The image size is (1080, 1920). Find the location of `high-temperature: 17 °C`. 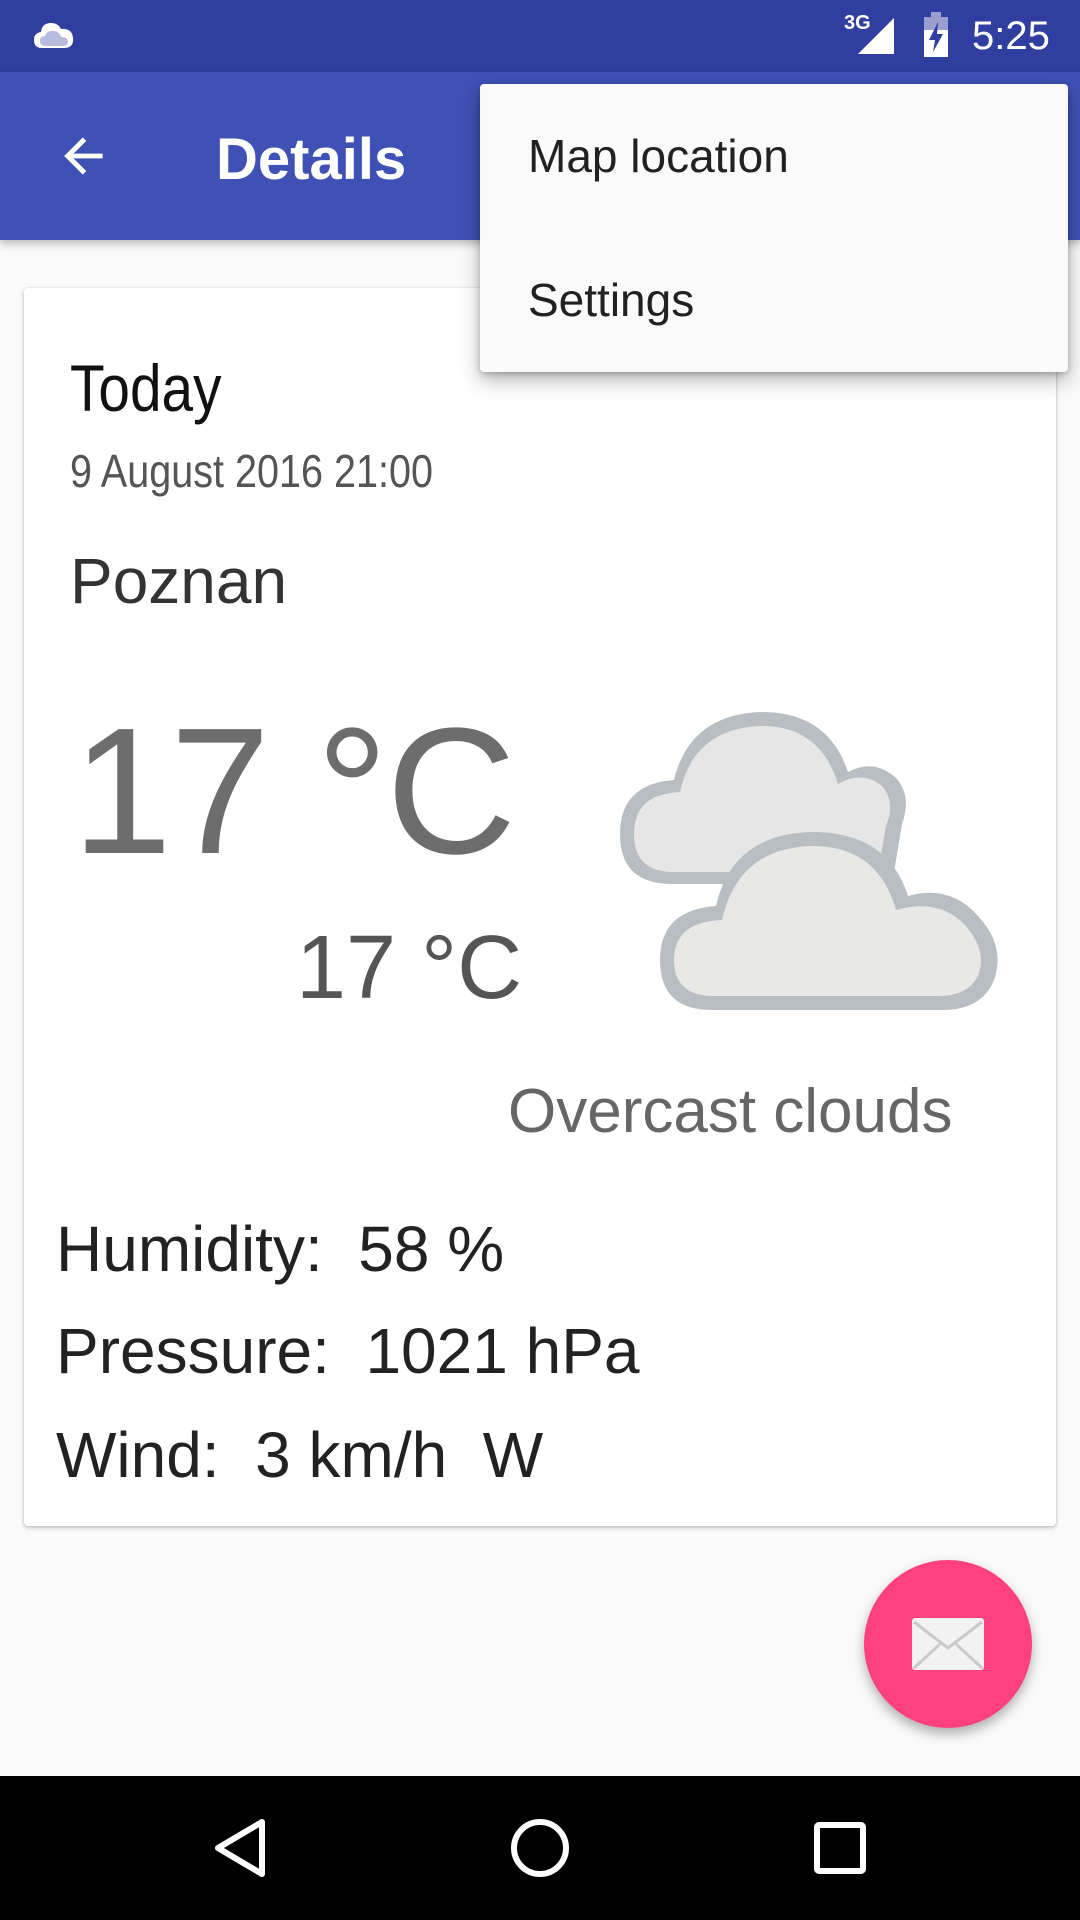

high-temperature: 17 °C is located at coordinates (294, 791).